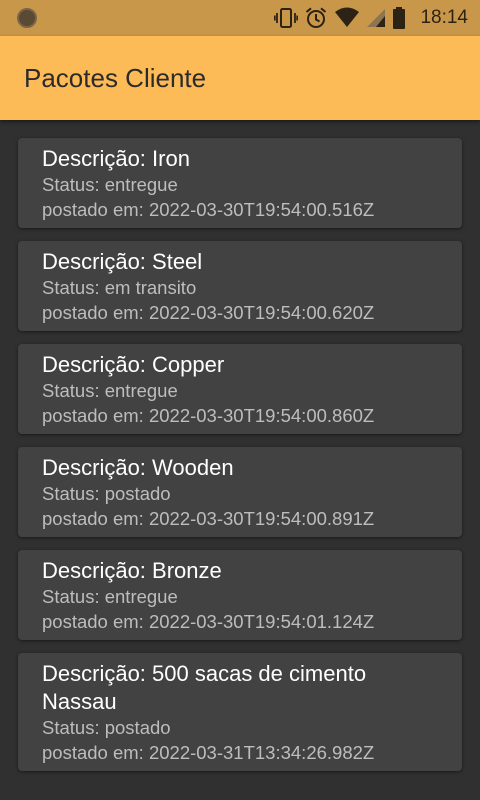 This screenshot has width=480, height=800. What do you see at coordinates (132, 570) in the screenshot?
I see `package-description: Descrição: Bronze` at bounding box center [132, 570].